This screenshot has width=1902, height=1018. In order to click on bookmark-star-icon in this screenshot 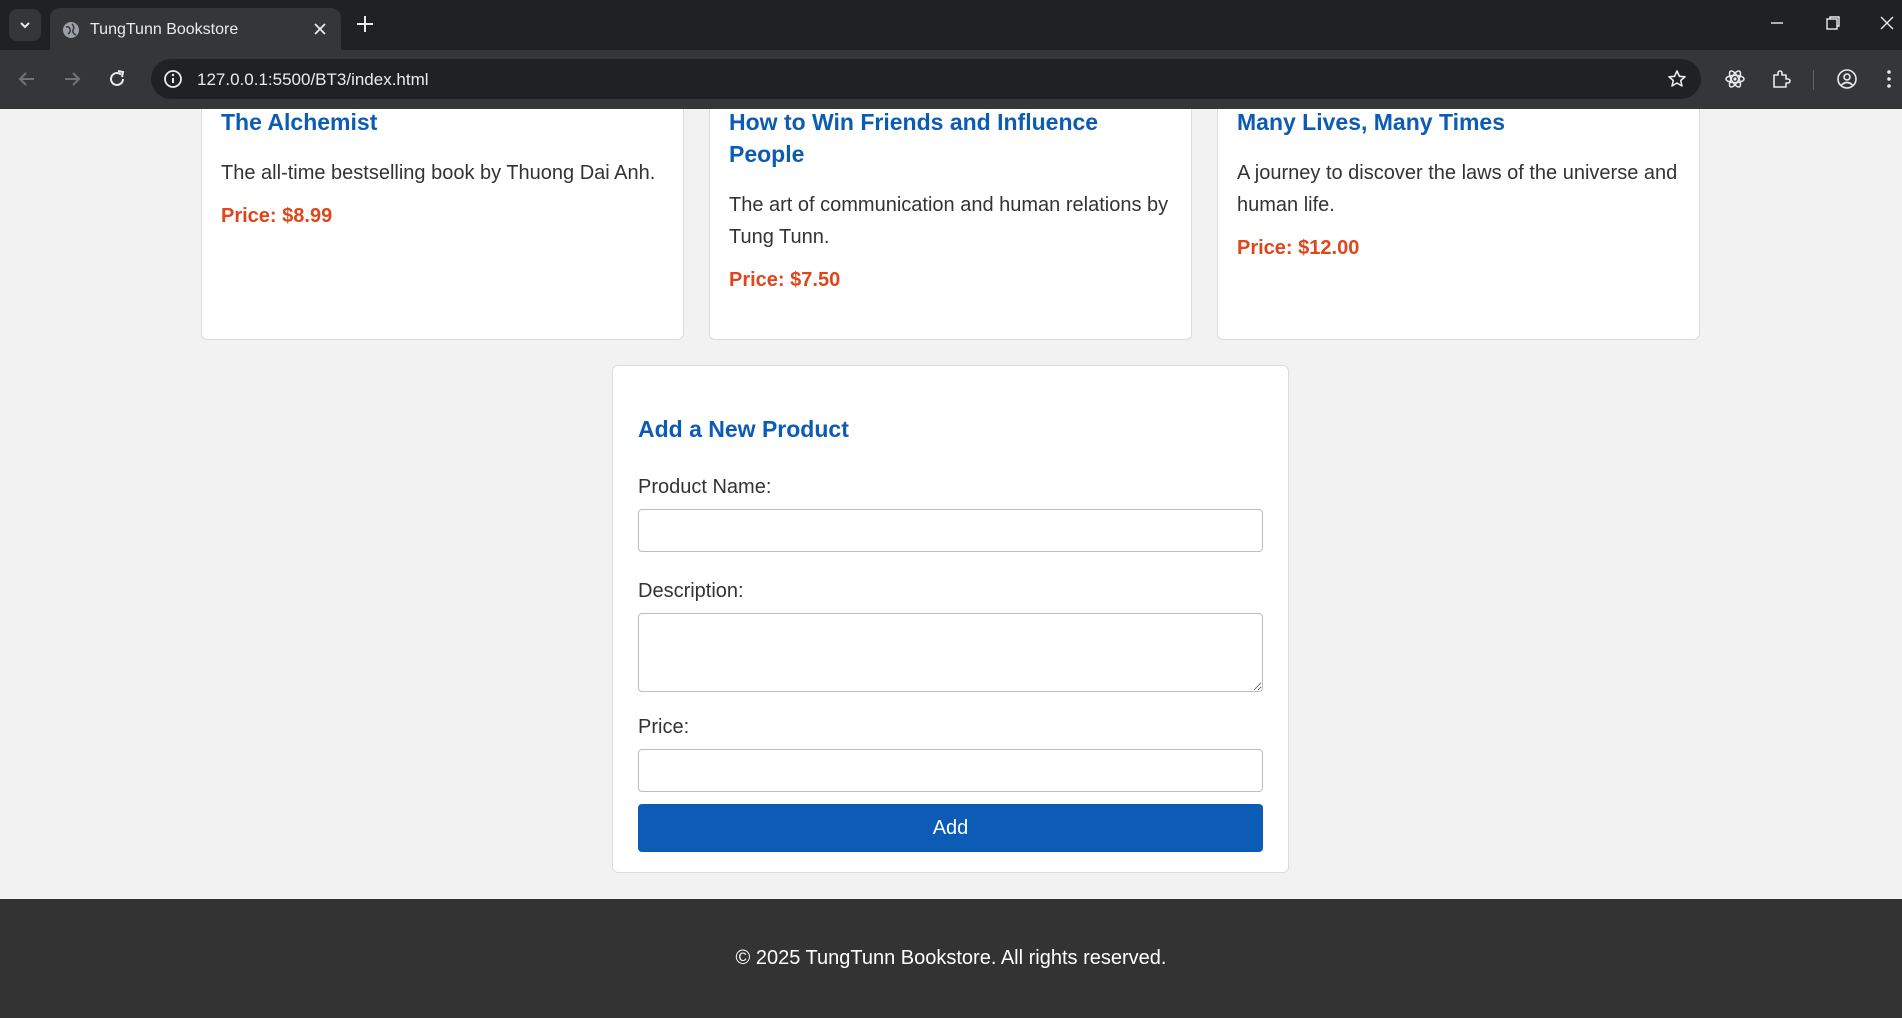, I will do `click(1677, 79)`.